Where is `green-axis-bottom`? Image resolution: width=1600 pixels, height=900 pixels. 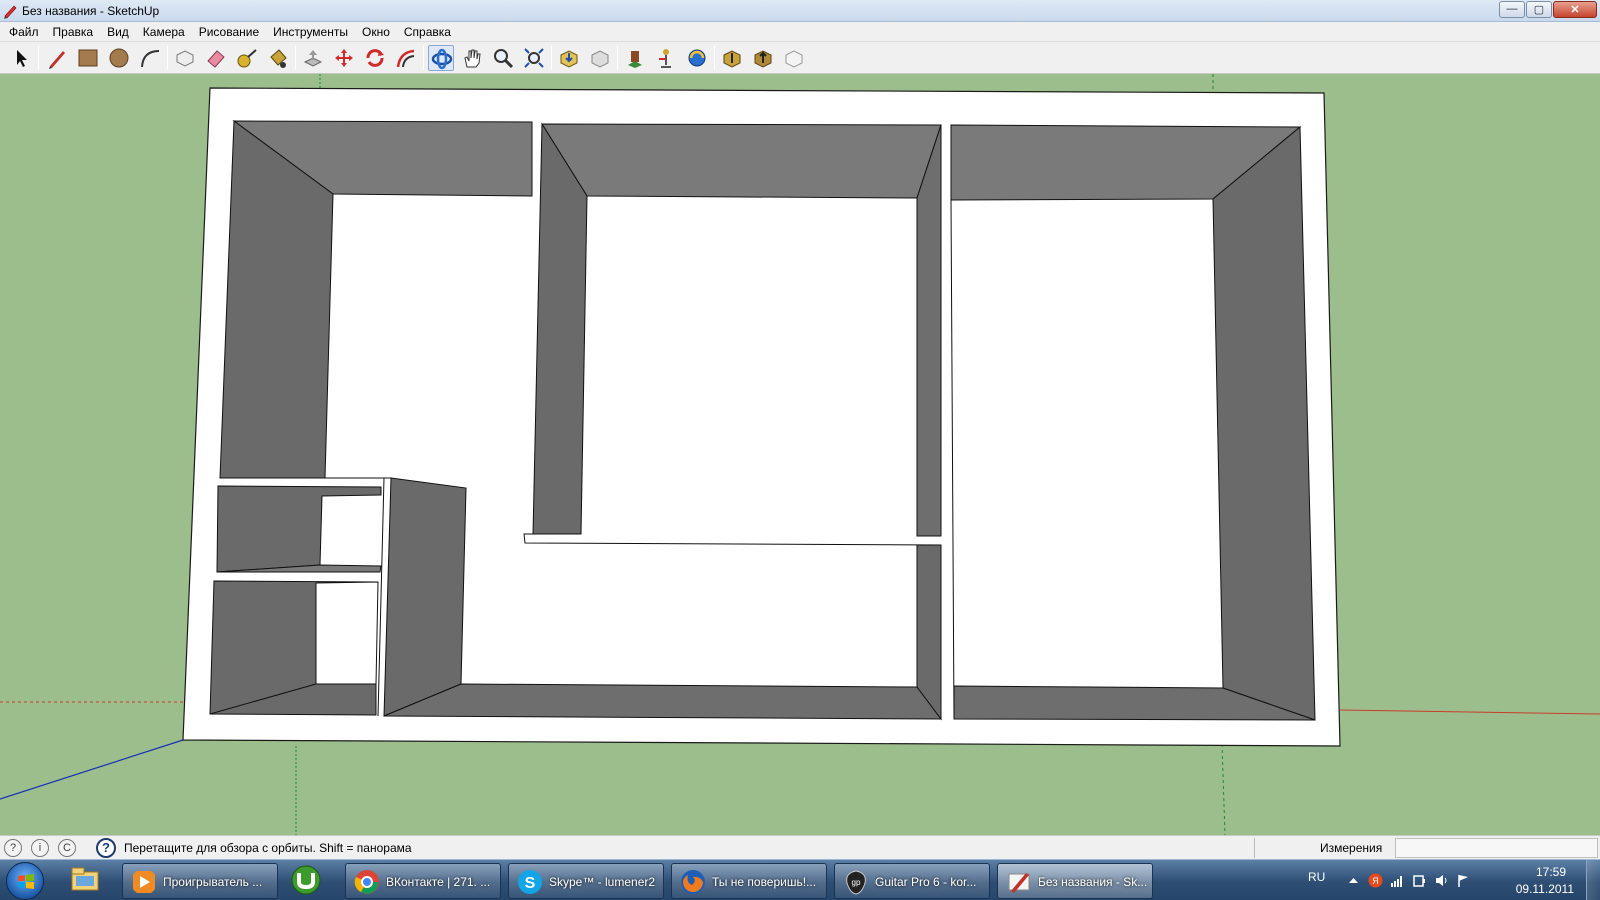
green-axis-bottom is located at coordinates (1223, 789).